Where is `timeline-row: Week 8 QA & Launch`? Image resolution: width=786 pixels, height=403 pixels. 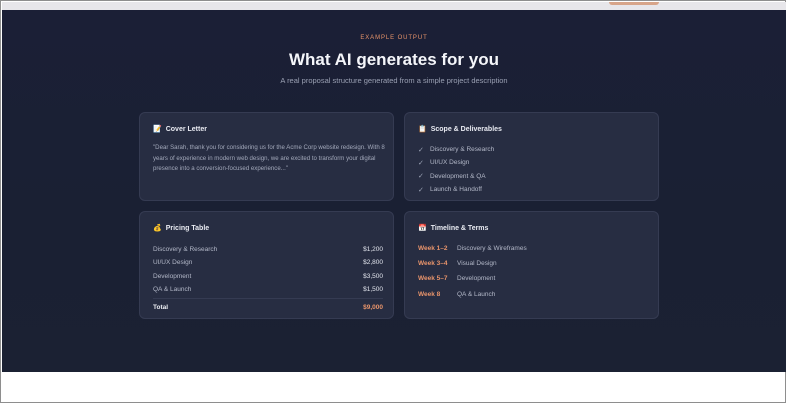 timeline-row: Week 8 QA & Launch is located at coordinates (472, 294).